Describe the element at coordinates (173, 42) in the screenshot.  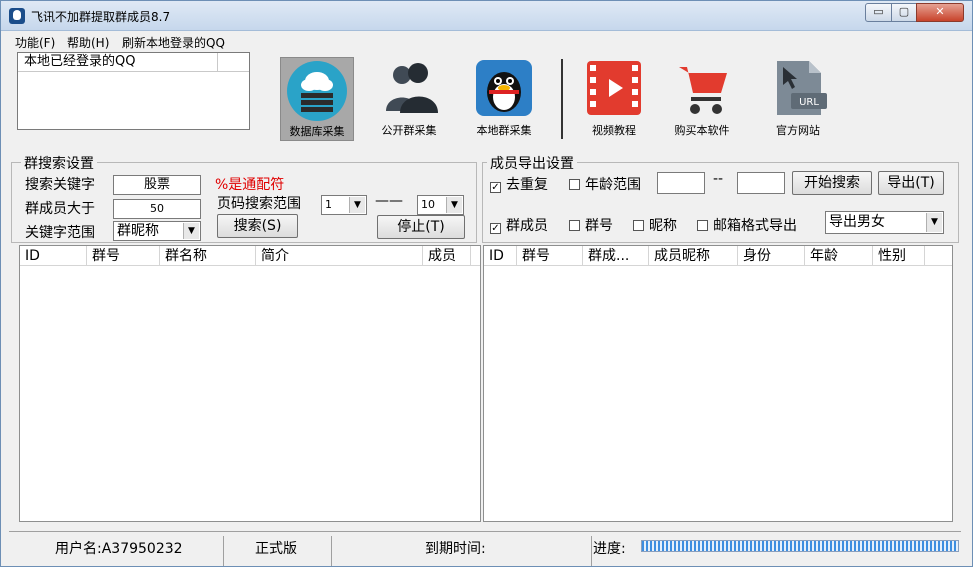
I see `menu-refresh-qq: 刷新本地登录的QQ` at that location.